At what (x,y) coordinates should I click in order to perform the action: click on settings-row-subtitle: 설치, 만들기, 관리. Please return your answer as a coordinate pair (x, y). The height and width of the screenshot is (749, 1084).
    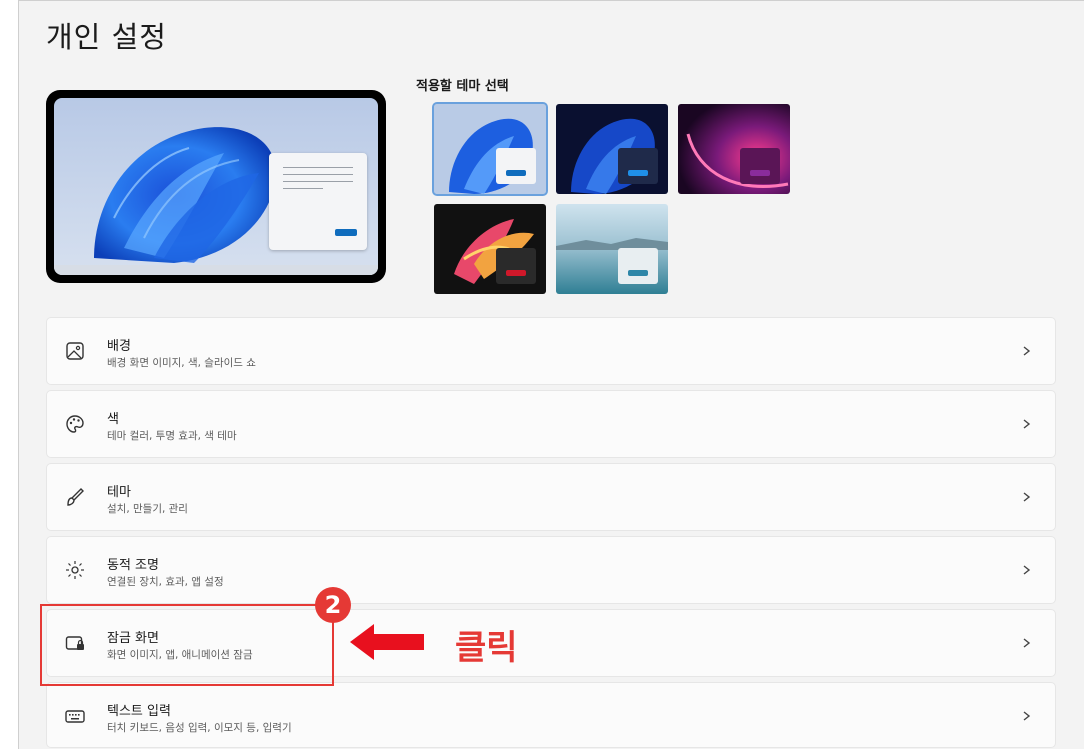
    Looking at the image, I should click on (147, 509).